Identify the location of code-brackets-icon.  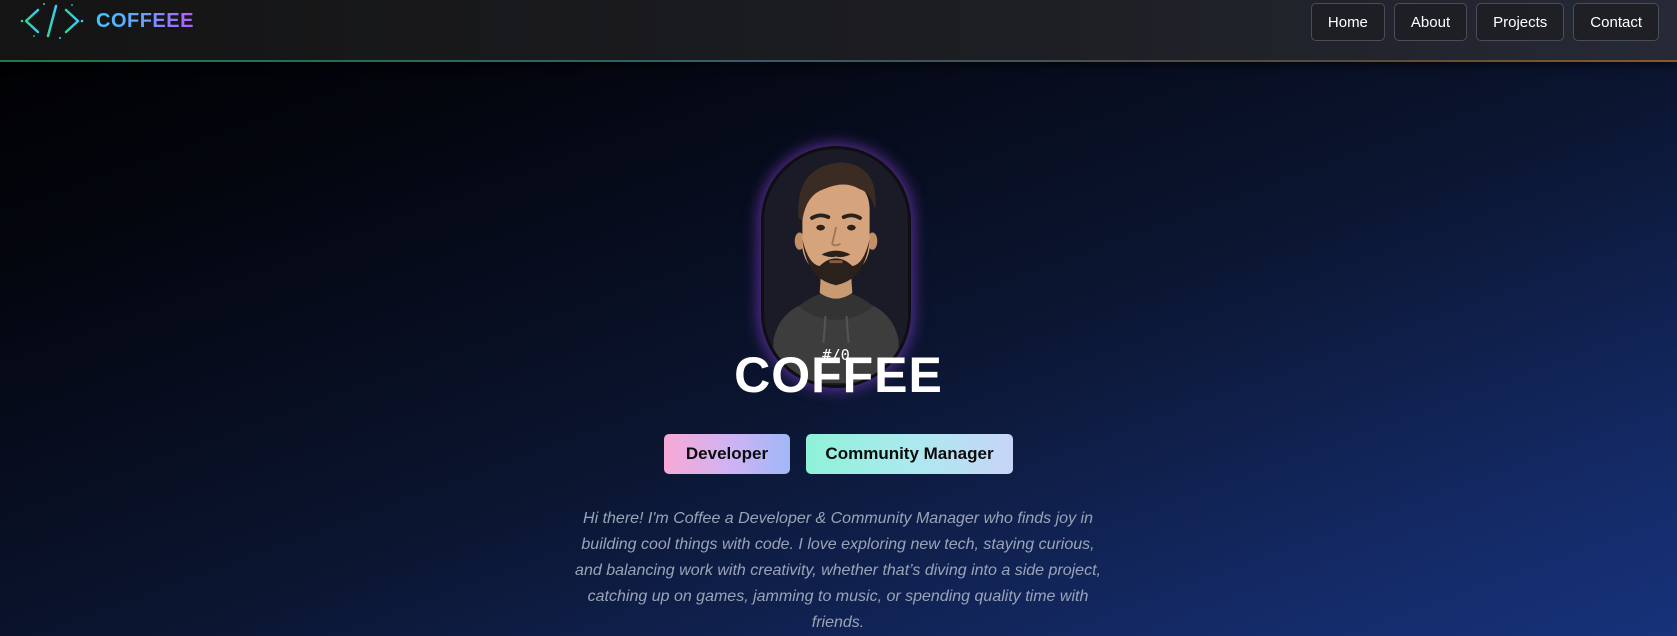
(52, 21).